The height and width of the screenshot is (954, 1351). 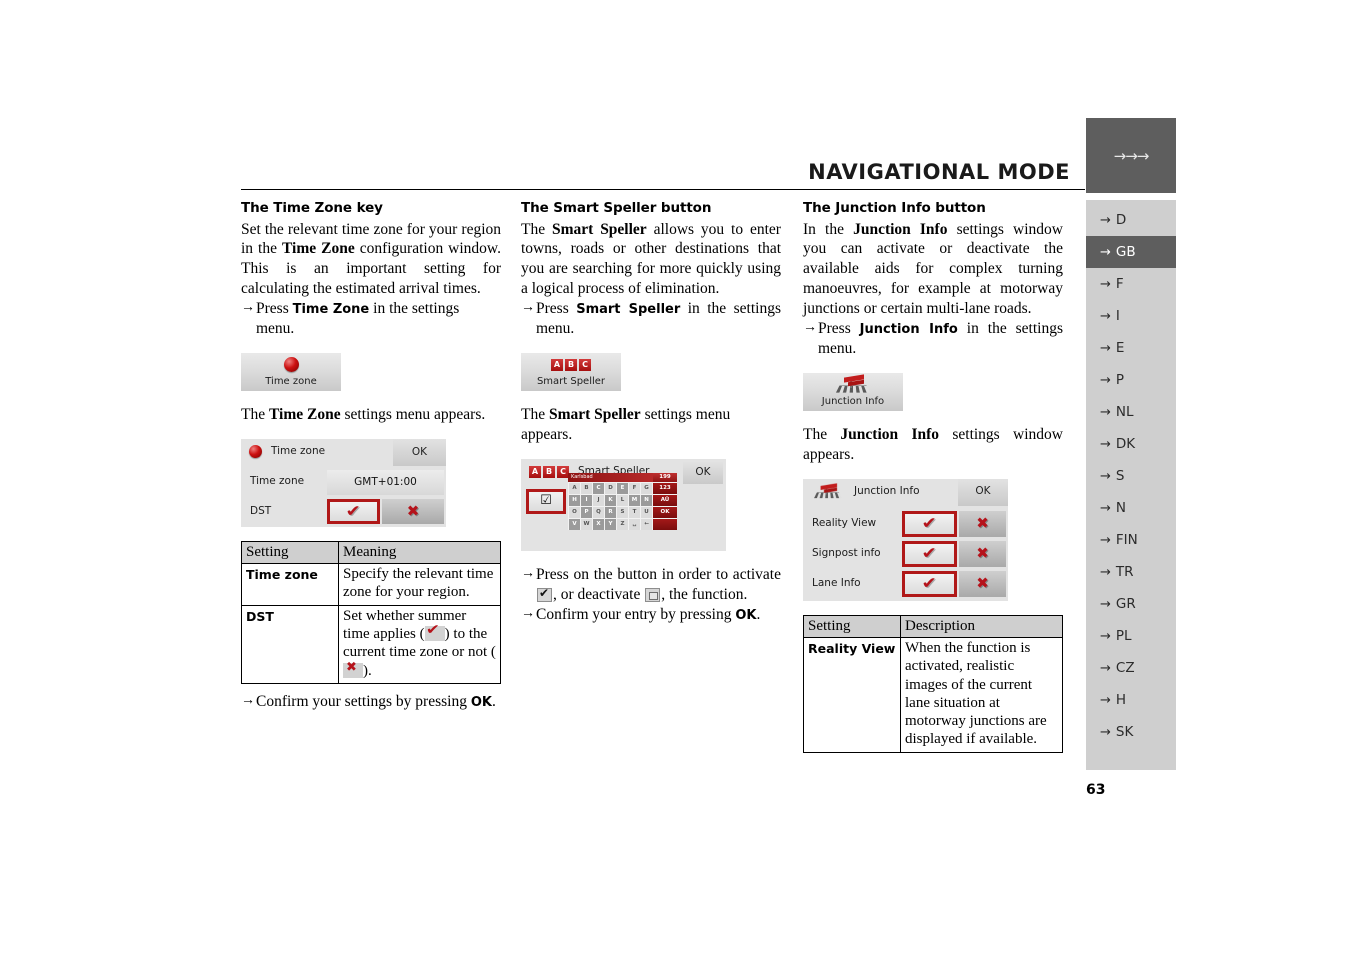 What do you see at coordinates (658, 574) in the screenshot?
I see `step2-pre: Press on the button in order to activate` at bounding box center [658, 574].